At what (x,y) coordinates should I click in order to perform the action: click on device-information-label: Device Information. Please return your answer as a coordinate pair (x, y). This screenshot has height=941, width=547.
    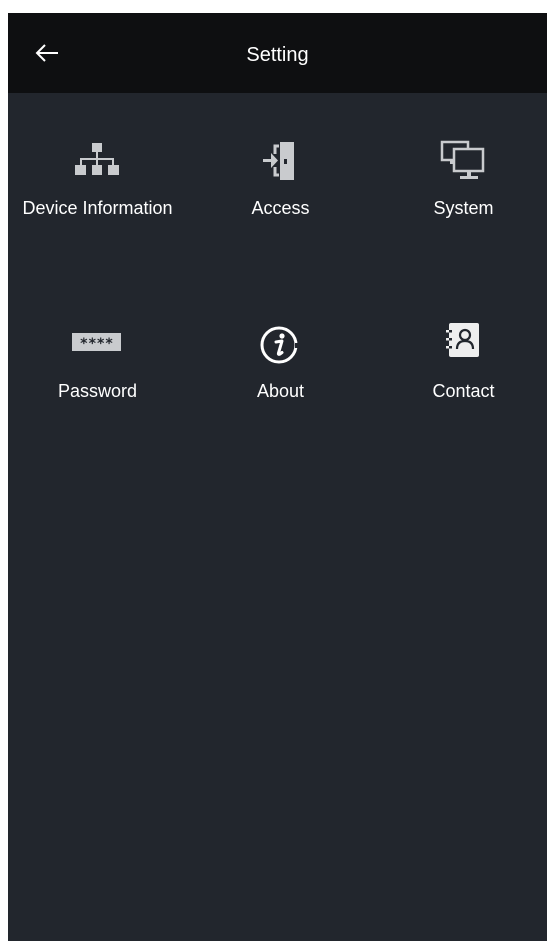
    Looking at the image, I should click on (97, 208).